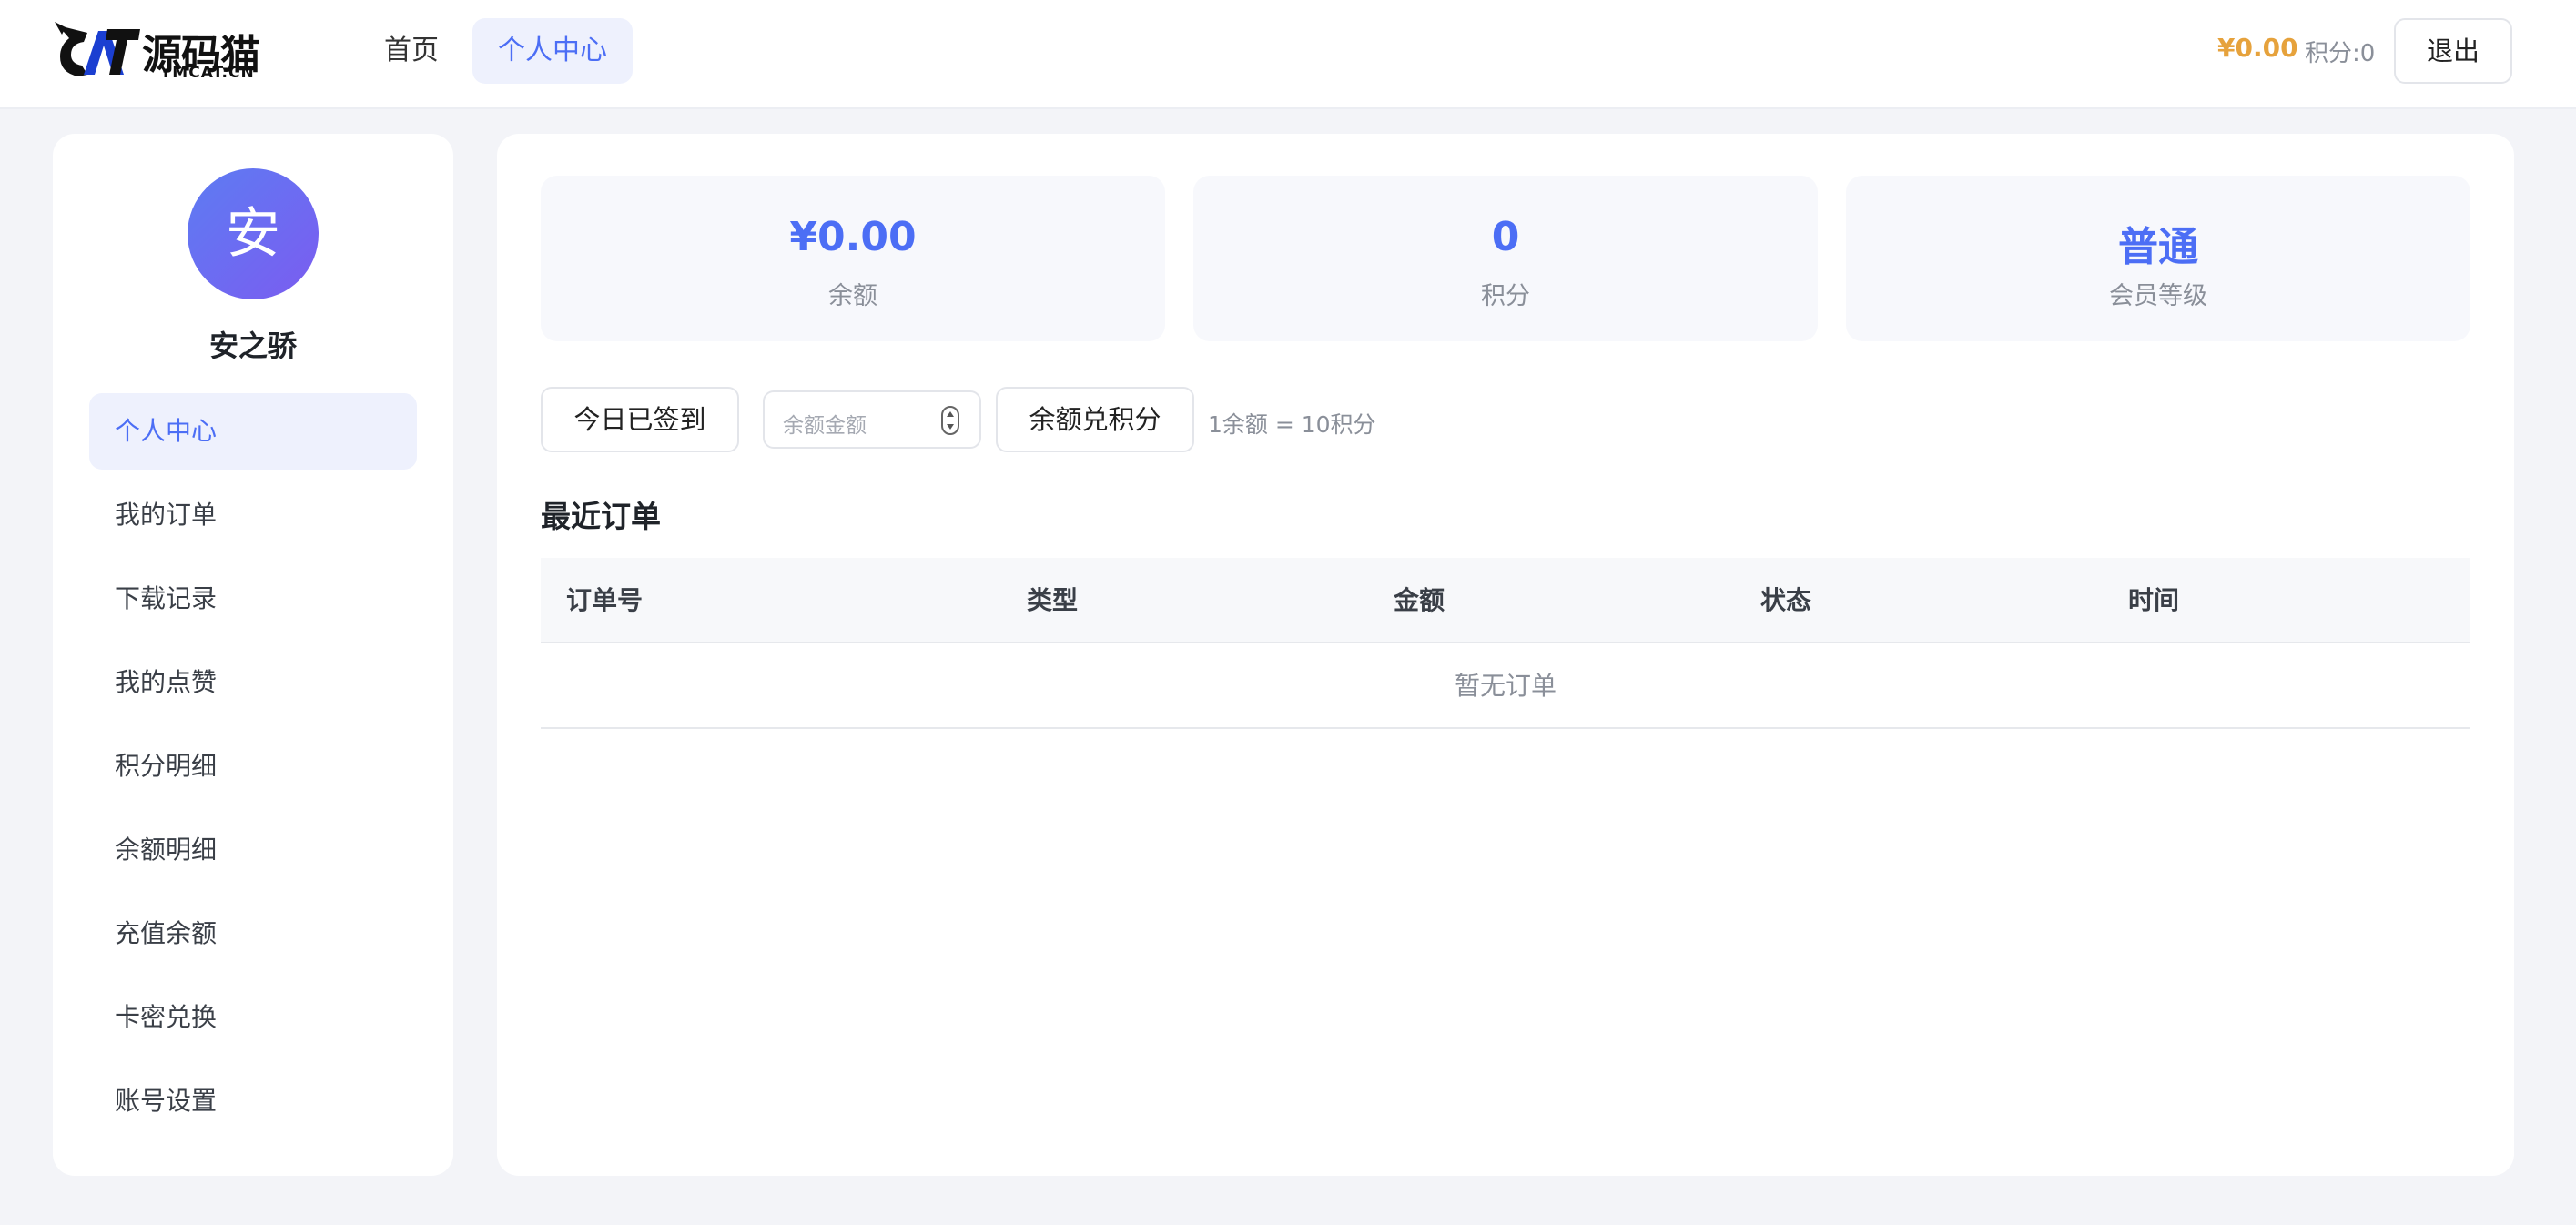 This screenshot has width=2576, height=1225. I want to click on stat-value-points: 0, so click(1505, 237).